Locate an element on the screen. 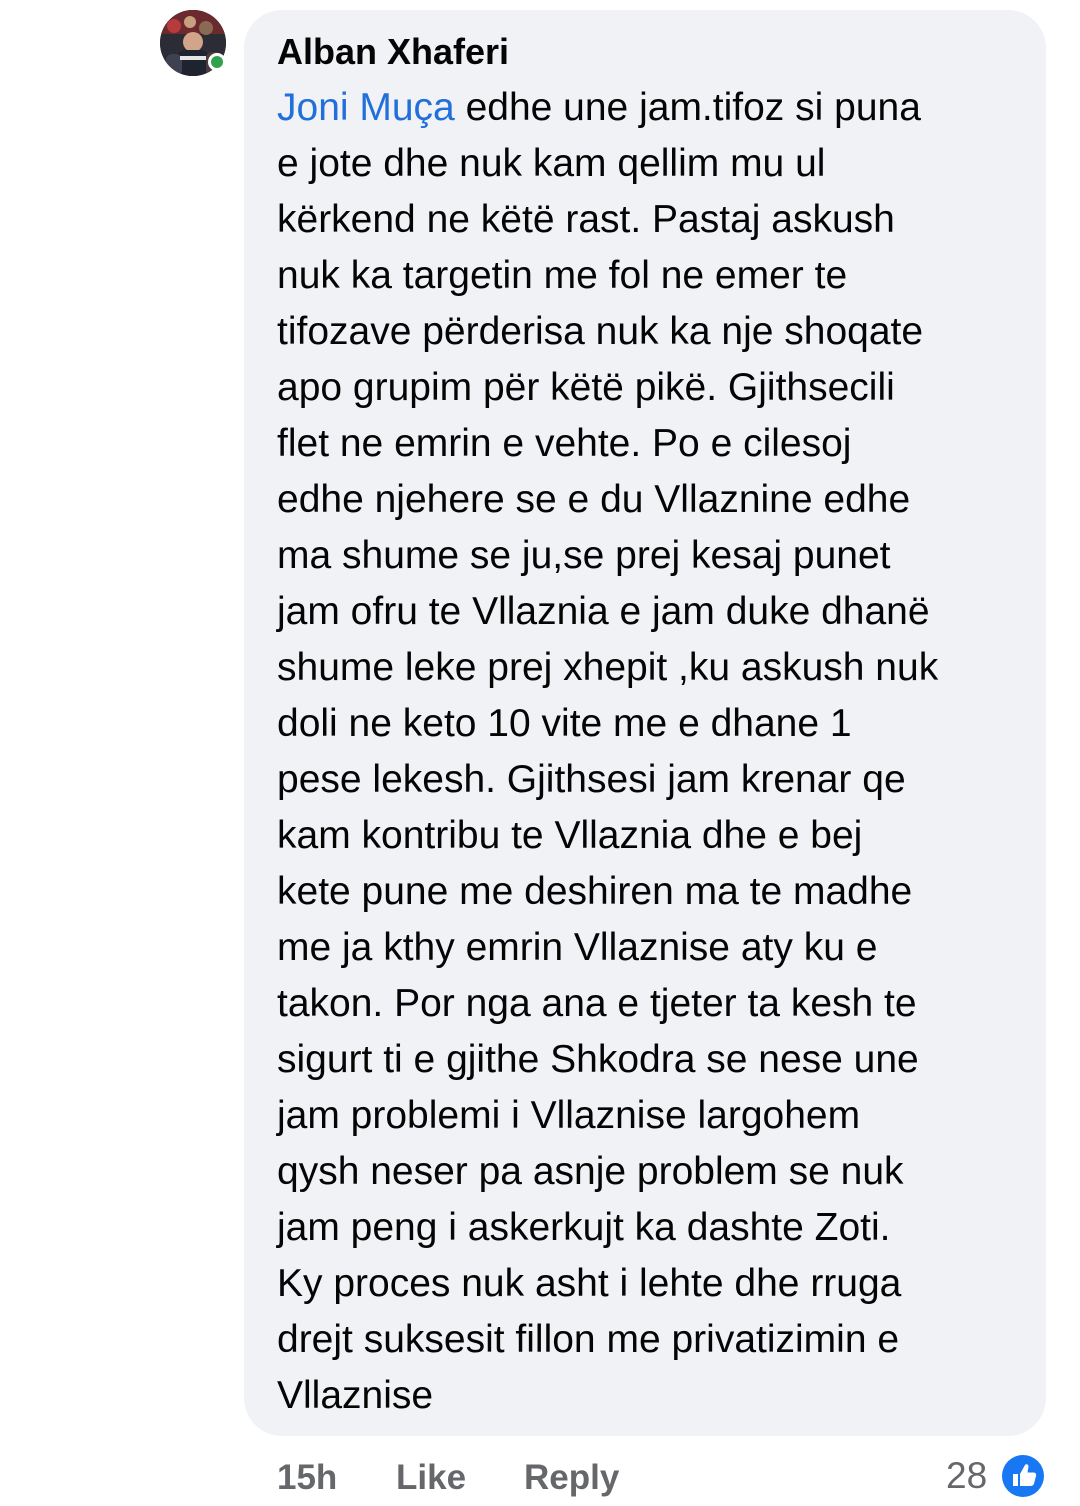 The width and height of the screenshot is (1080, 1506). comment-timestamp: 15h is located at coordinates (307, 1478).